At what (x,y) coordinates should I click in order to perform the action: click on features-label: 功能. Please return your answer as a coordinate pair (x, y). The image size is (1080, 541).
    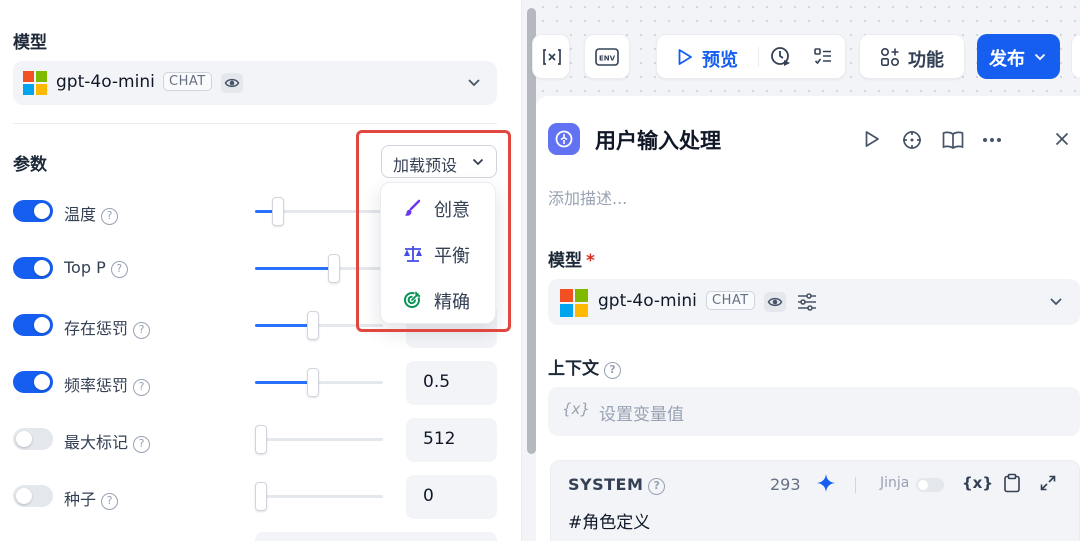
    Looking at the image, I should click on (926, 60).